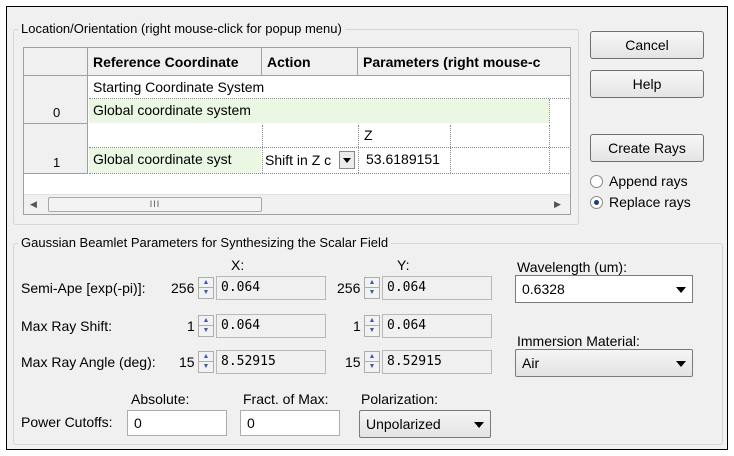  Describe the element at coordinates (543, 289) in the screenshot. I see `wavelength-value: 0.6328` at that location.